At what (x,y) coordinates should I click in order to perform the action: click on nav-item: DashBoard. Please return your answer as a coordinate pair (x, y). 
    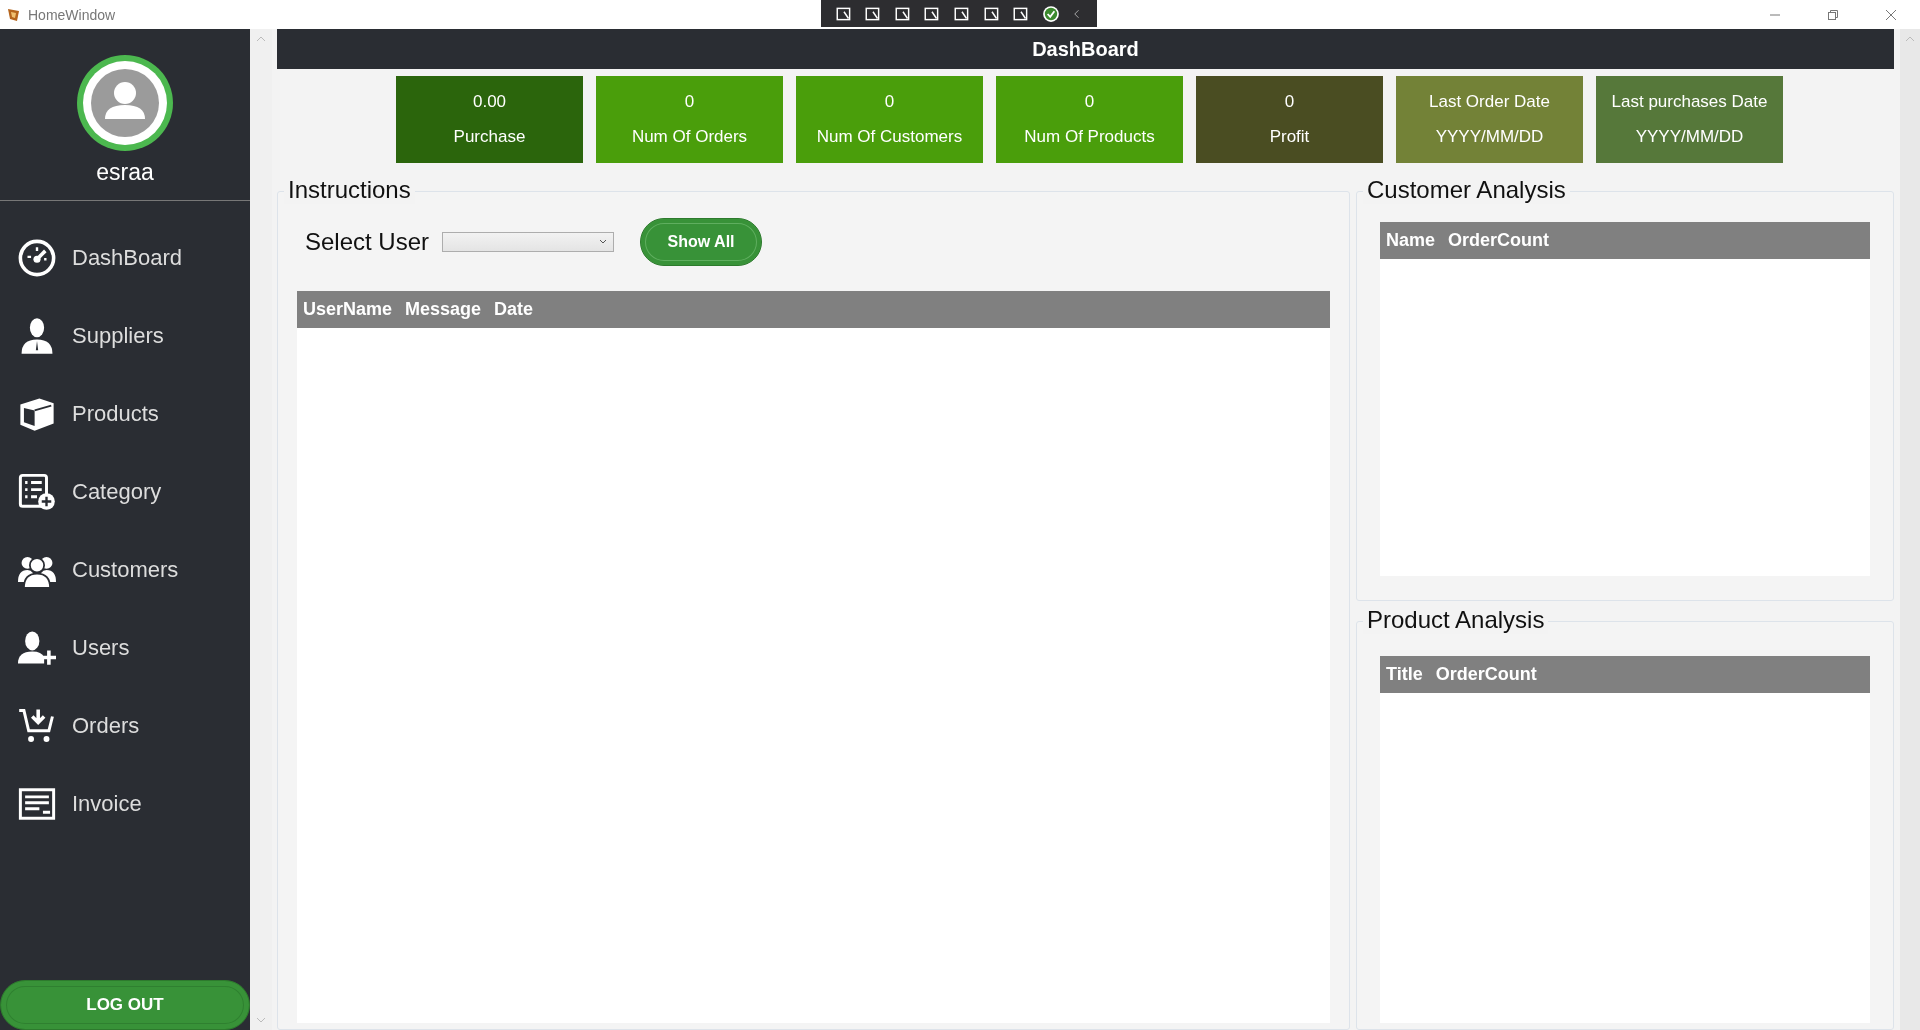
    Looking at the image, I should click on (134, 258).